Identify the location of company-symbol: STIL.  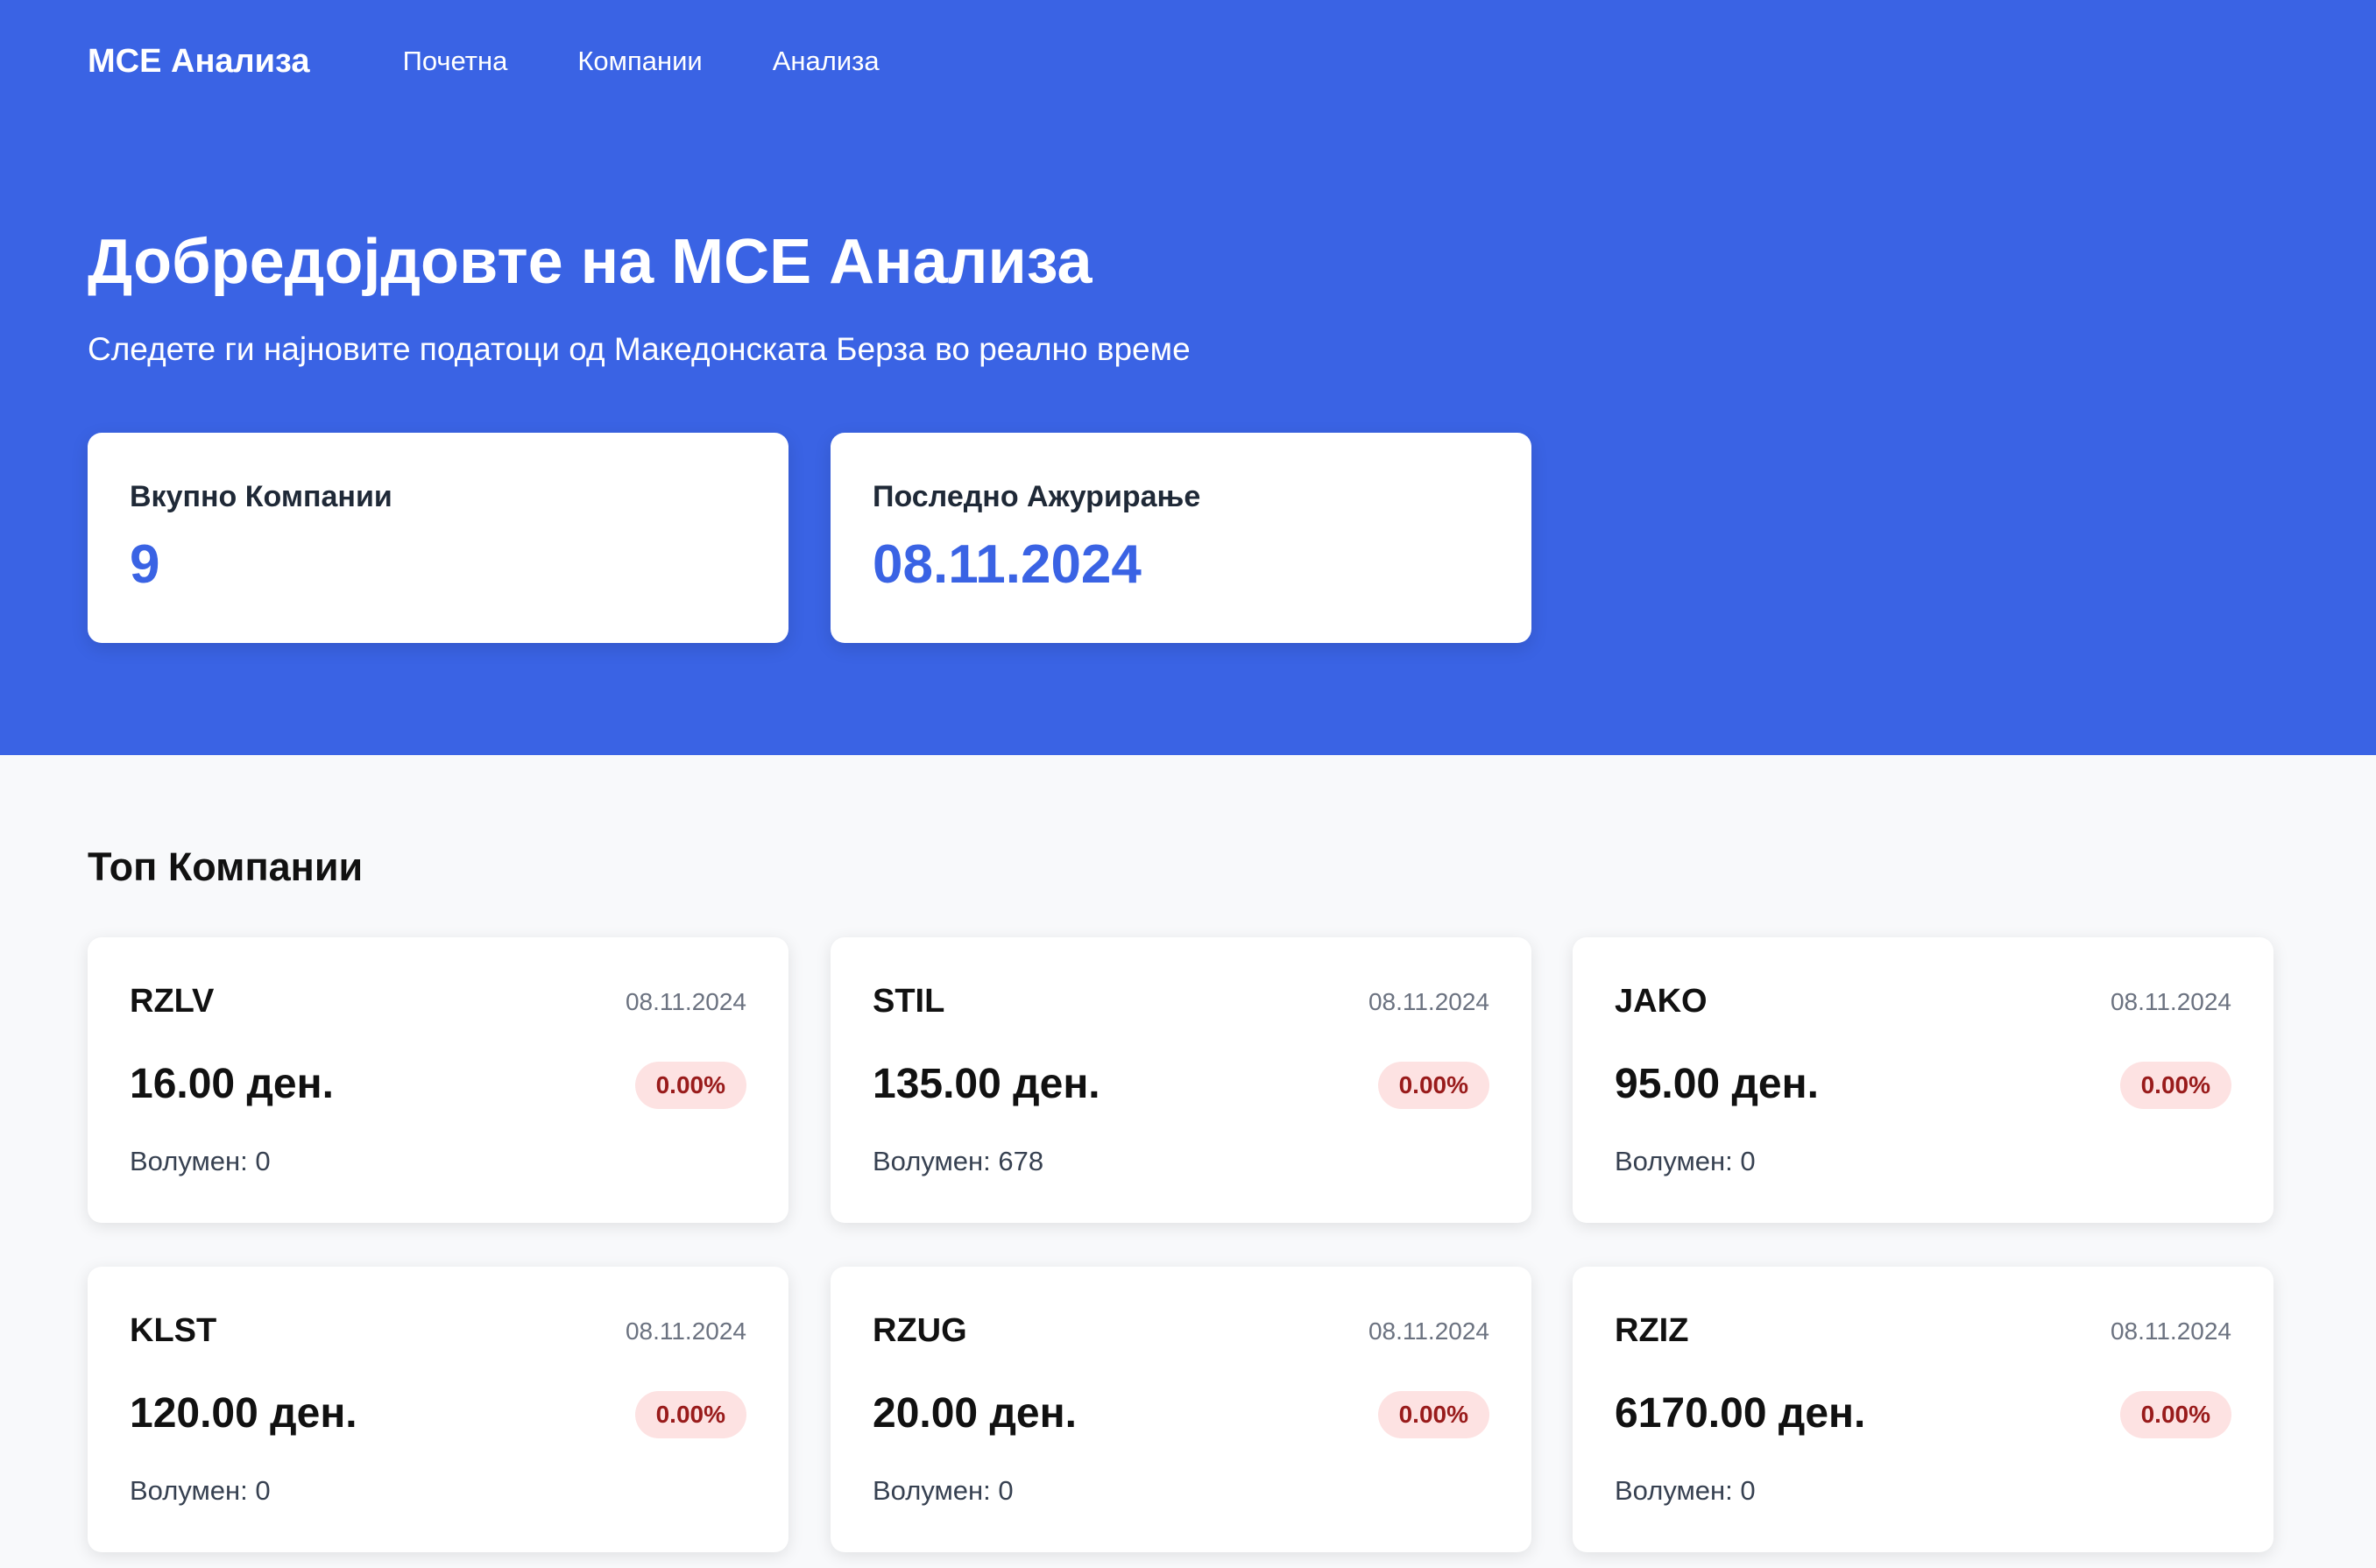
(909, 1001).